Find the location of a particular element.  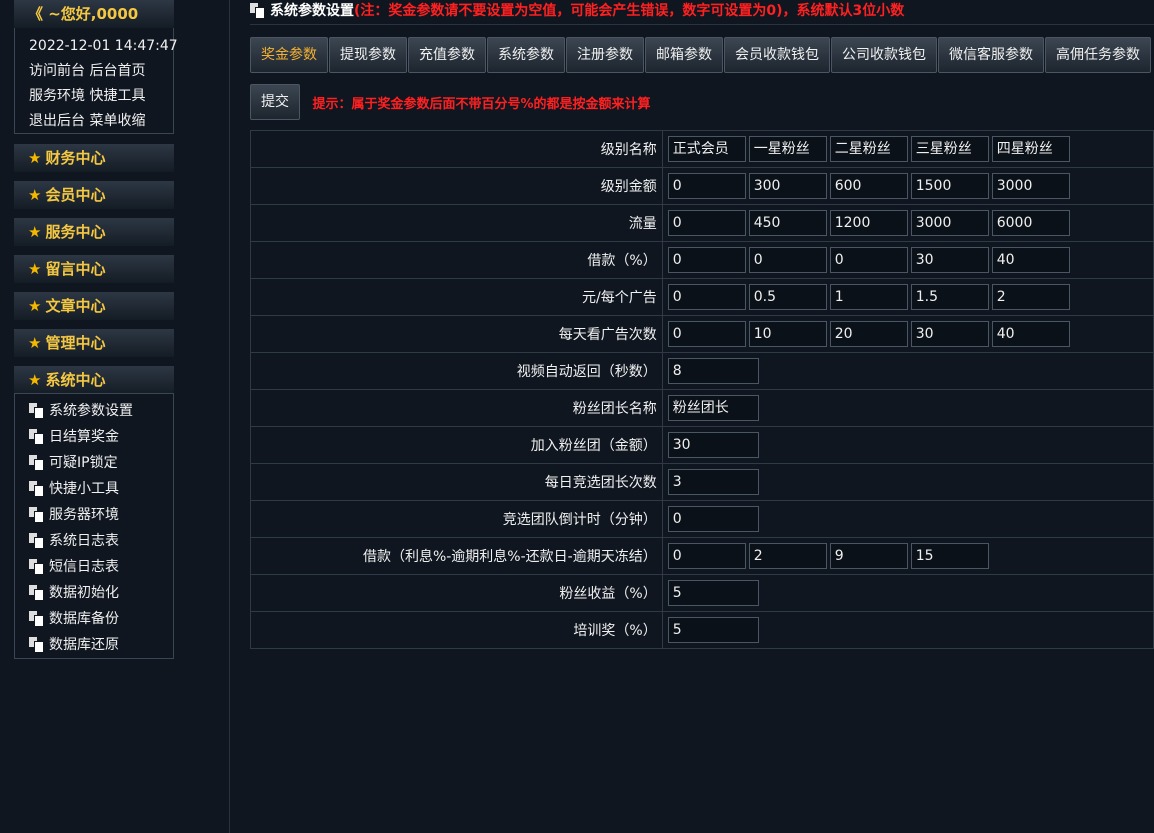

table-row: 借款（%） is located at coordinates (702, 260).